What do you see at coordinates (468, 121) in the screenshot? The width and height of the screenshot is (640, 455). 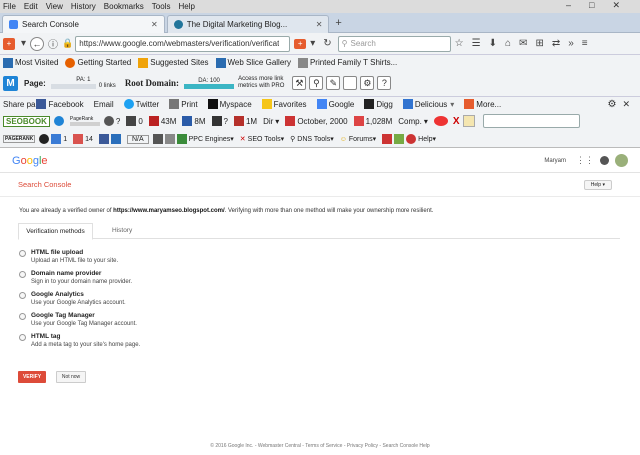 I see `notes-icon` at bounding box center [468, 121].